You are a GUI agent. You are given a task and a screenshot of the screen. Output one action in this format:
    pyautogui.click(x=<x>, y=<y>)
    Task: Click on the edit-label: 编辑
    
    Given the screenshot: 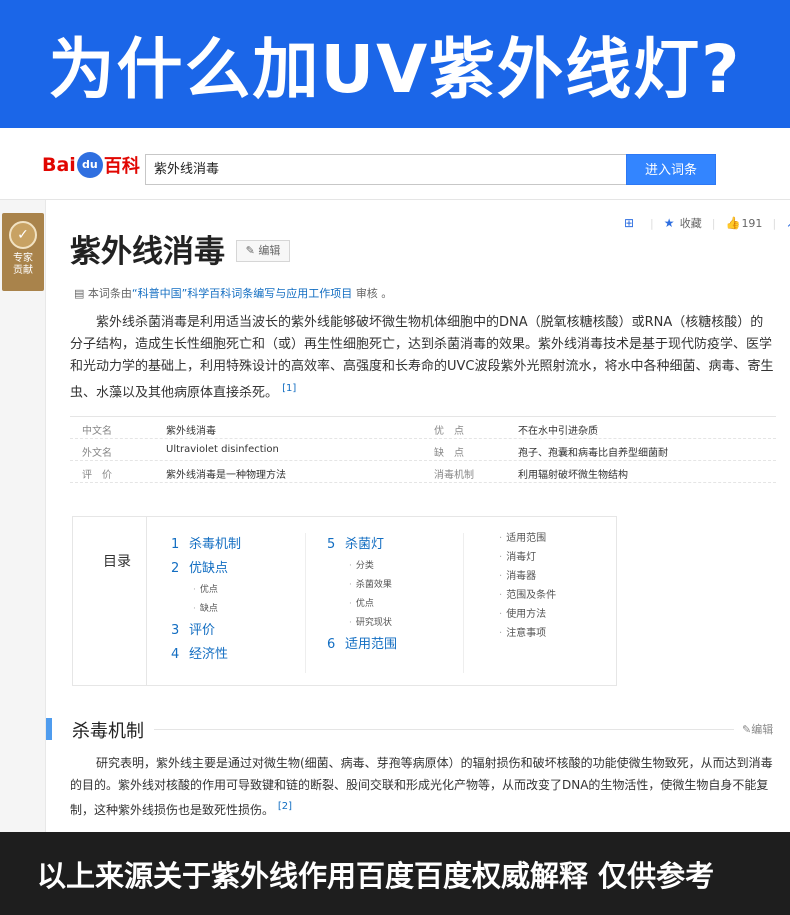 What is the action you would take?
    pyautogui.click(x=269, y=250)
    